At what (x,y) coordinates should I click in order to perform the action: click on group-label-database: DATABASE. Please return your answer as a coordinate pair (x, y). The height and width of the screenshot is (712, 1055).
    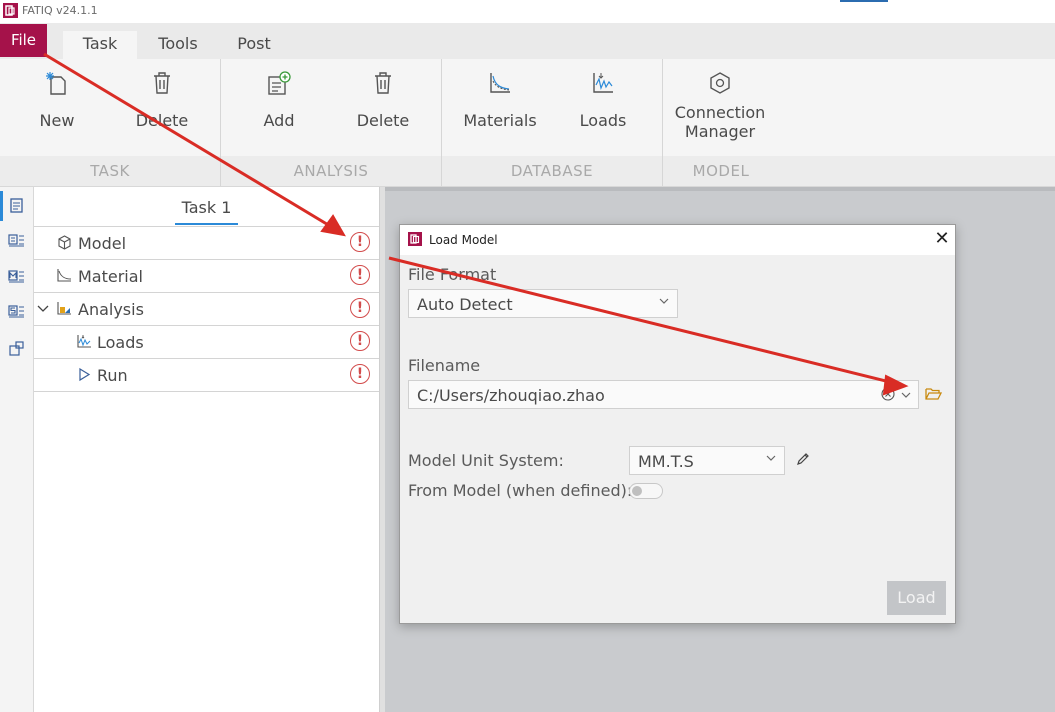
    Looking at the image, I should click on (552, 171).